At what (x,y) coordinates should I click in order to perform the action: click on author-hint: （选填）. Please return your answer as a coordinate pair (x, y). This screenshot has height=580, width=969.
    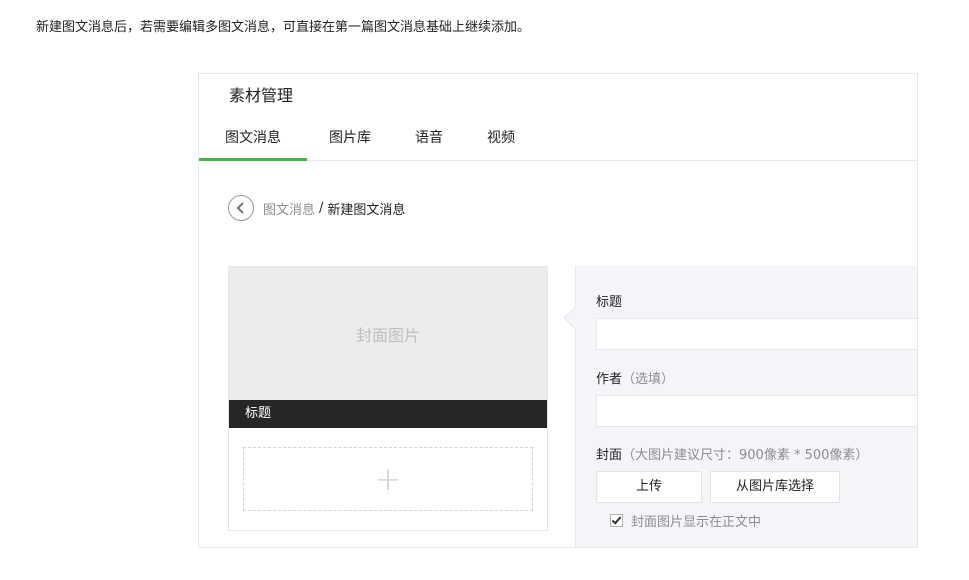
    Looking at the image, I should click on (648, 379).